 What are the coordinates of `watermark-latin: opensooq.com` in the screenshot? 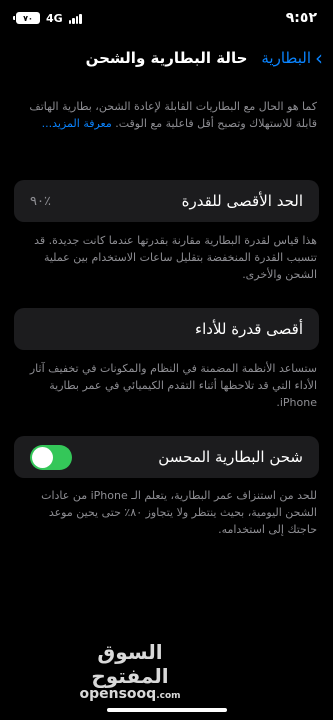 It's located at (130, 694).